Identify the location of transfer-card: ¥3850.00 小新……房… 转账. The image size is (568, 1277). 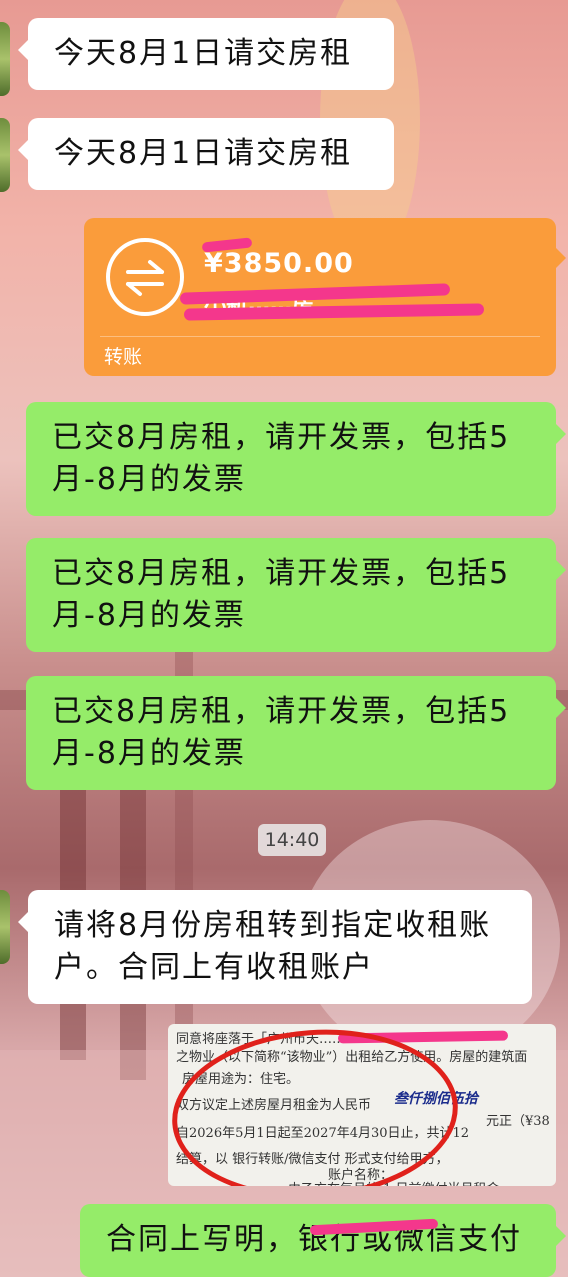
(325, 297).